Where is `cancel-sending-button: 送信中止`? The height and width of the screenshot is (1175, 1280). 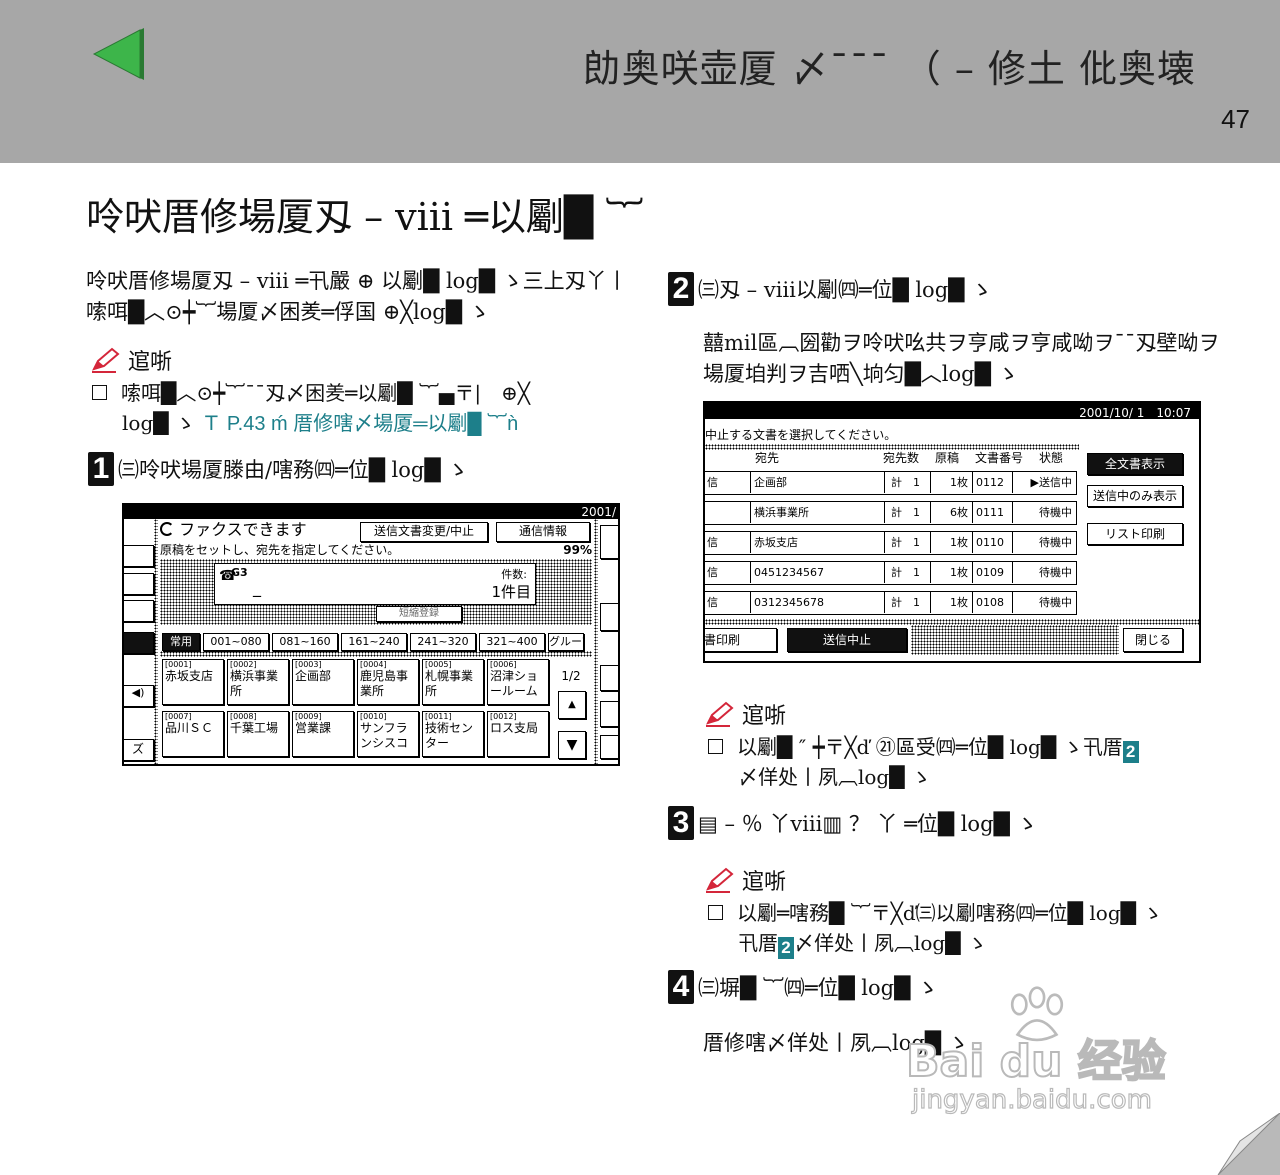 cancel-sending-button: 送信中止 is located at coordinates (847, 640).